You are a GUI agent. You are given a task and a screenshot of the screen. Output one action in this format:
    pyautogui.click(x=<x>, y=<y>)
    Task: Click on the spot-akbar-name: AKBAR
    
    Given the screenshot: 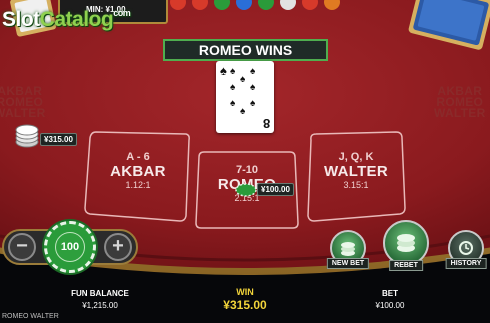 What is the action you would take?
    pyautogui.click(x=138, y=171)
    